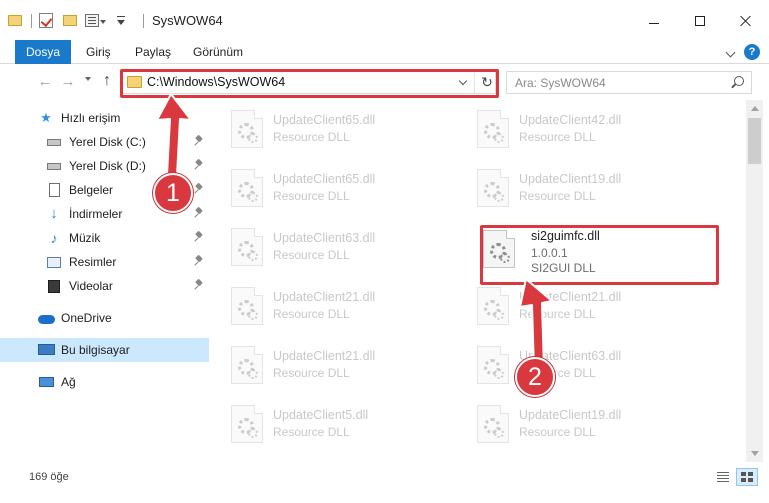  What do you see at coordinates (173, 193) in the screenshot?
I see `step-1-badge: 1` at bounding box center [173, 193].